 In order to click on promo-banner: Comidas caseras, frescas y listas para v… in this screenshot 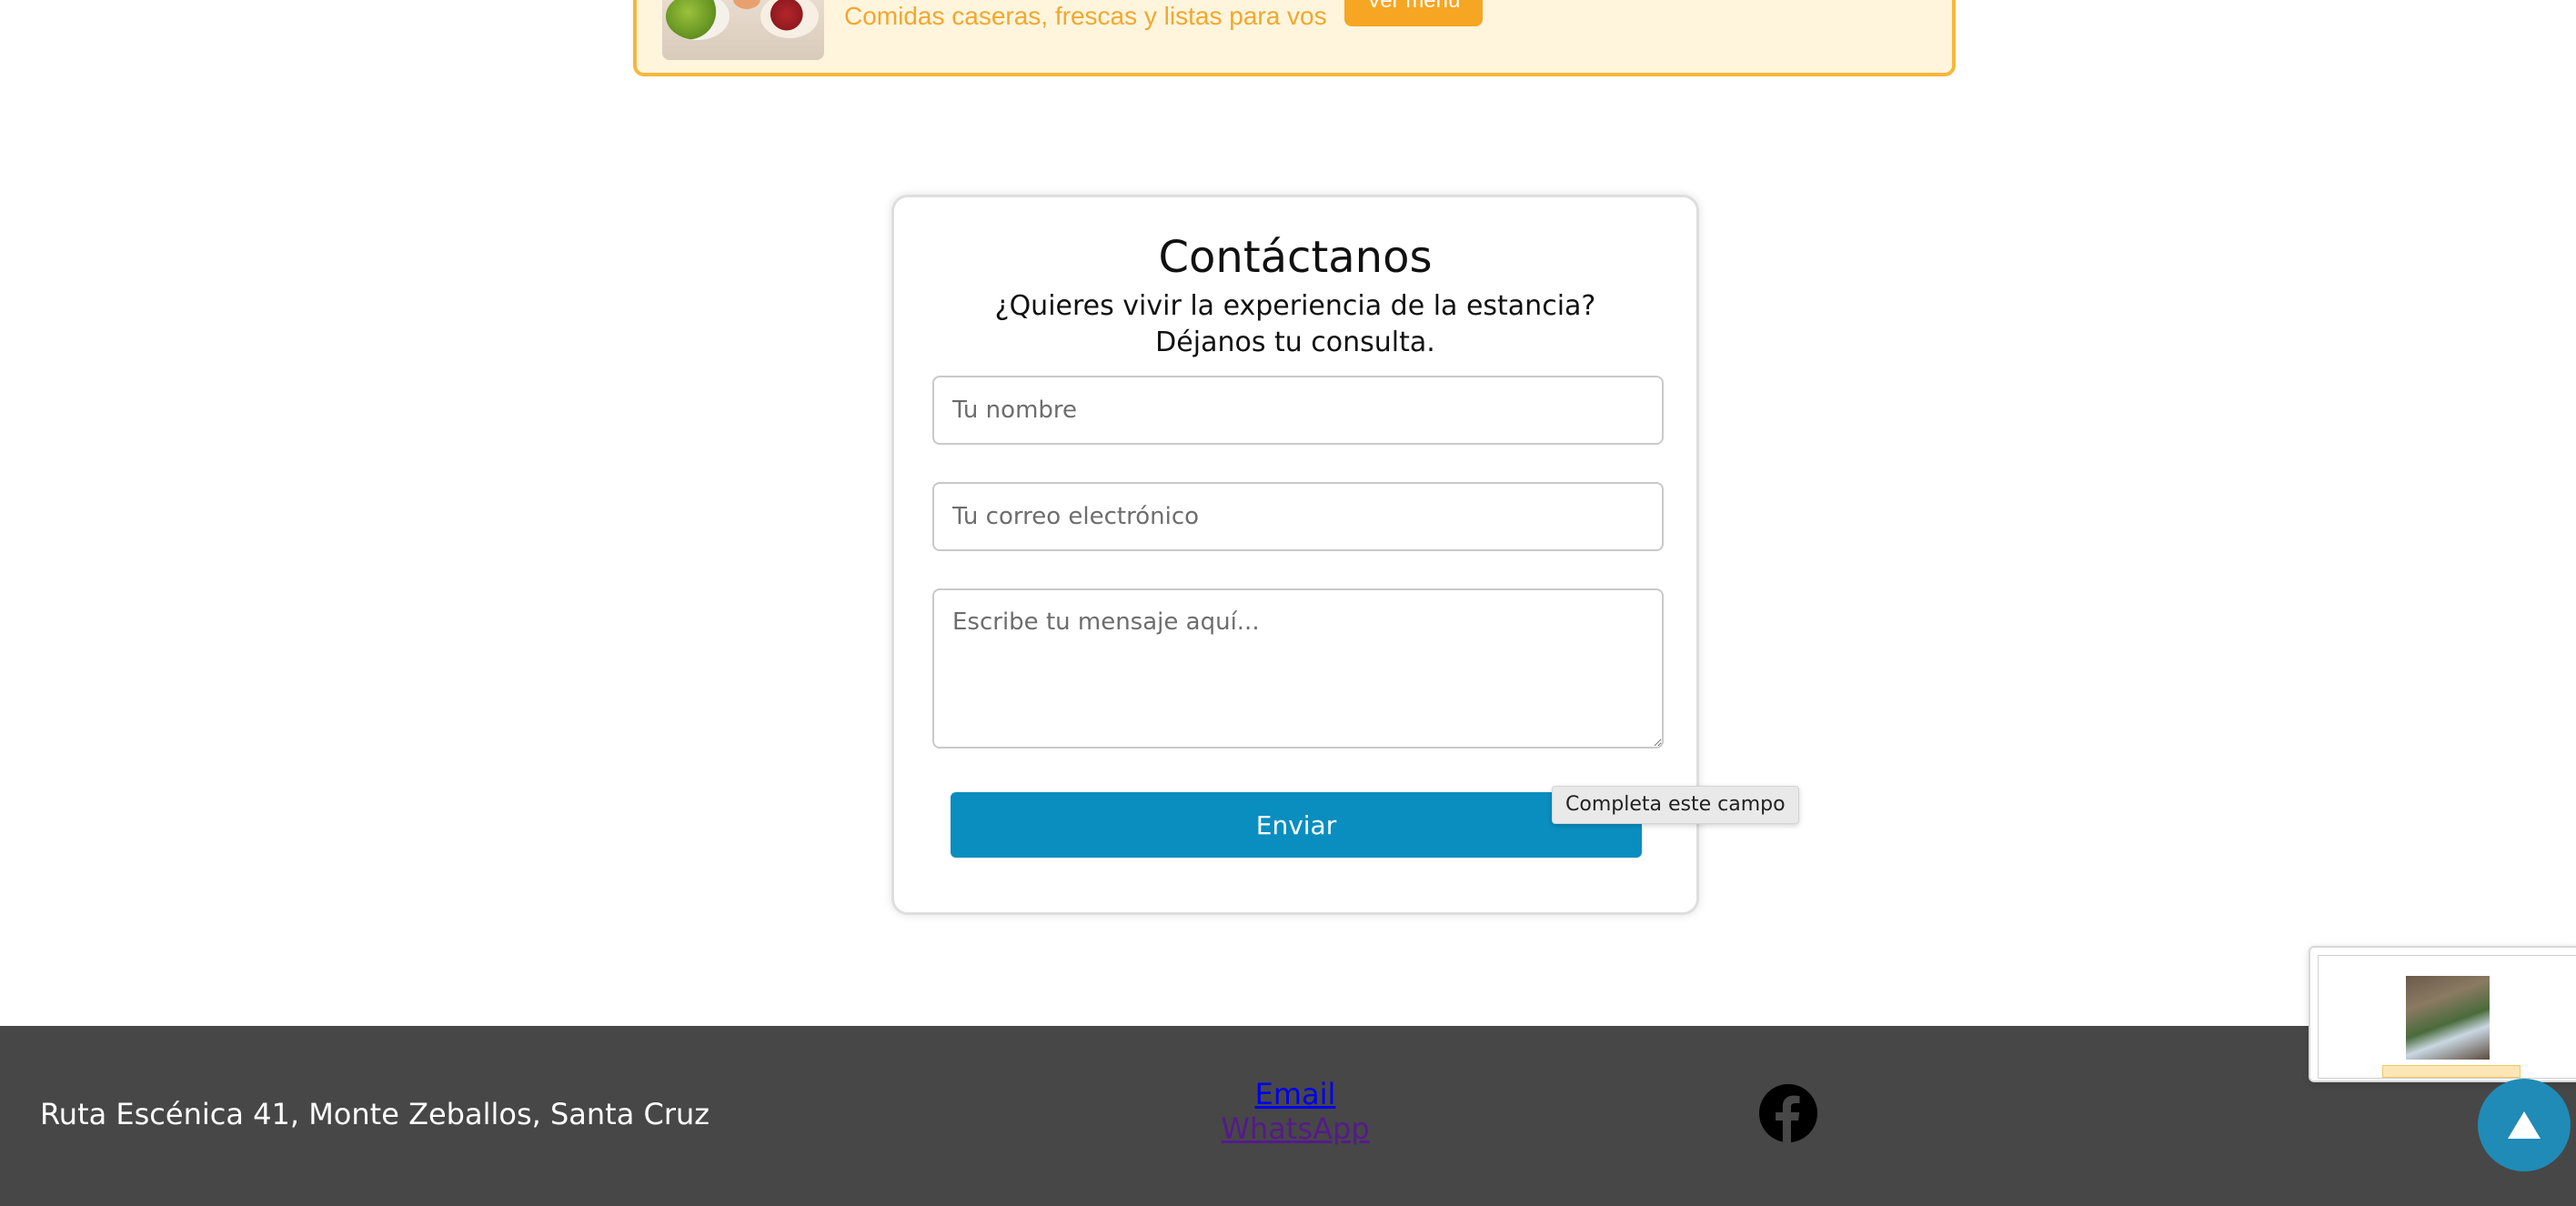, I will do `click(1294, 38)`.